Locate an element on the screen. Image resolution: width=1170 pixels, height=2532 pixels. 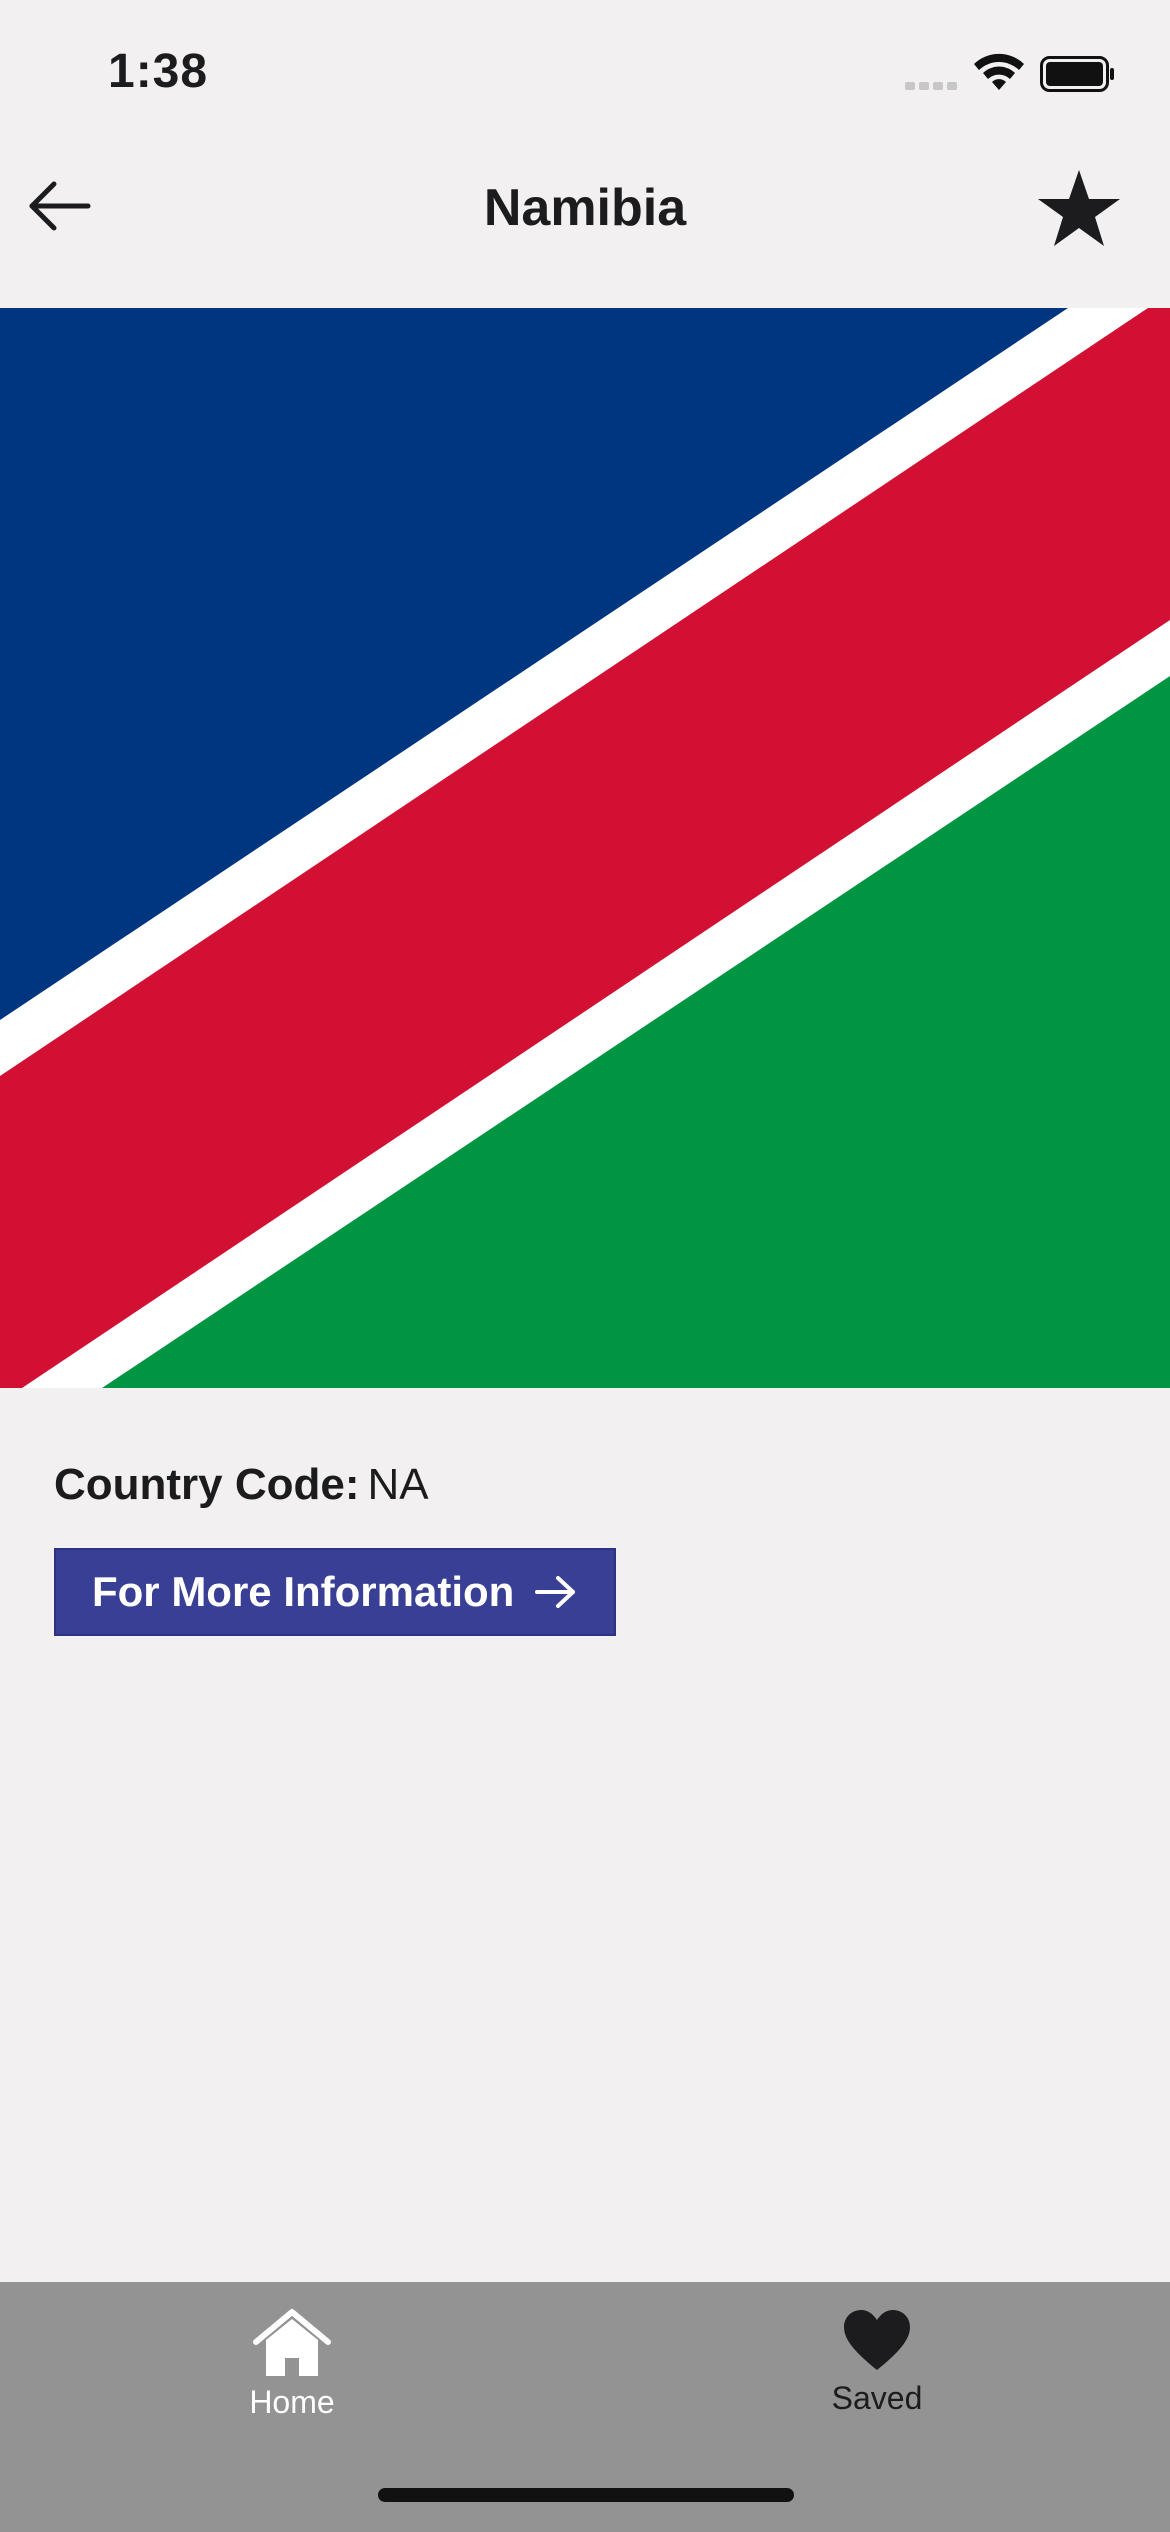
tab-saved: Saved is located at coordinates (877, 2362).